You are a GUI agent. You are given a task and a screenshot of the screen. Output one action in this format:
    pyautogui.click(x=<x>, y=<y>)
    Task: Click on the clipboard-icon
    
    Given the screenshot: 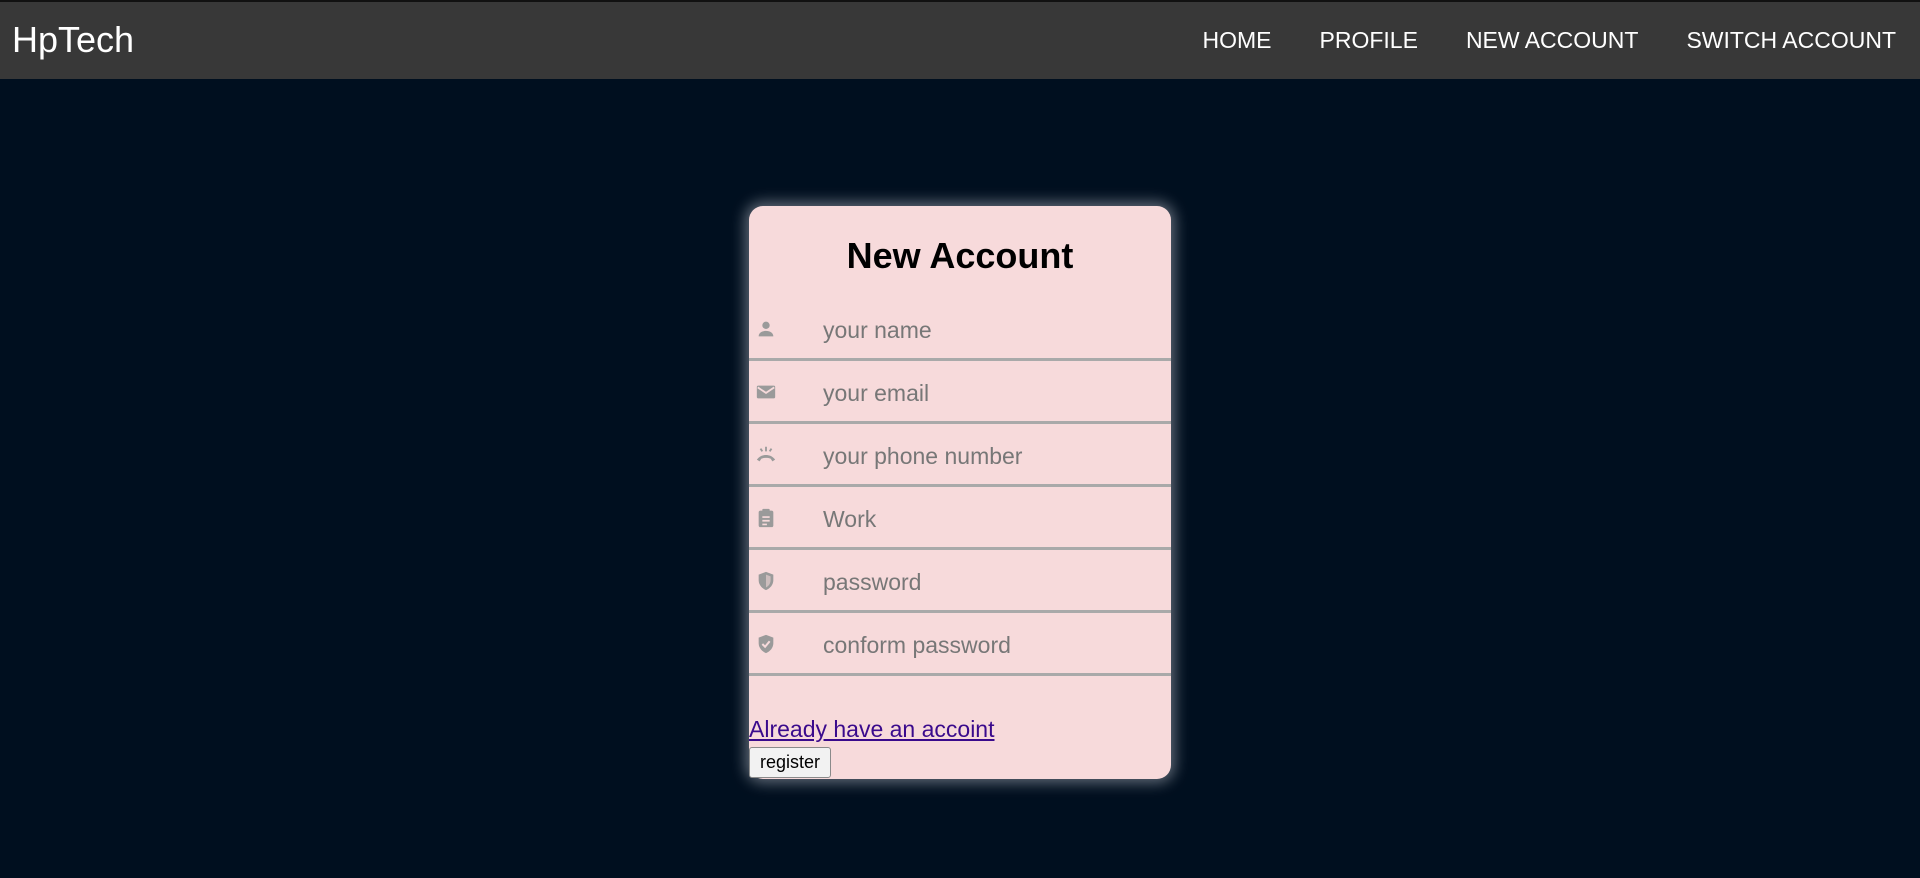 What is the action you would take?
    pyautogui.click(x=766, y=518)
    